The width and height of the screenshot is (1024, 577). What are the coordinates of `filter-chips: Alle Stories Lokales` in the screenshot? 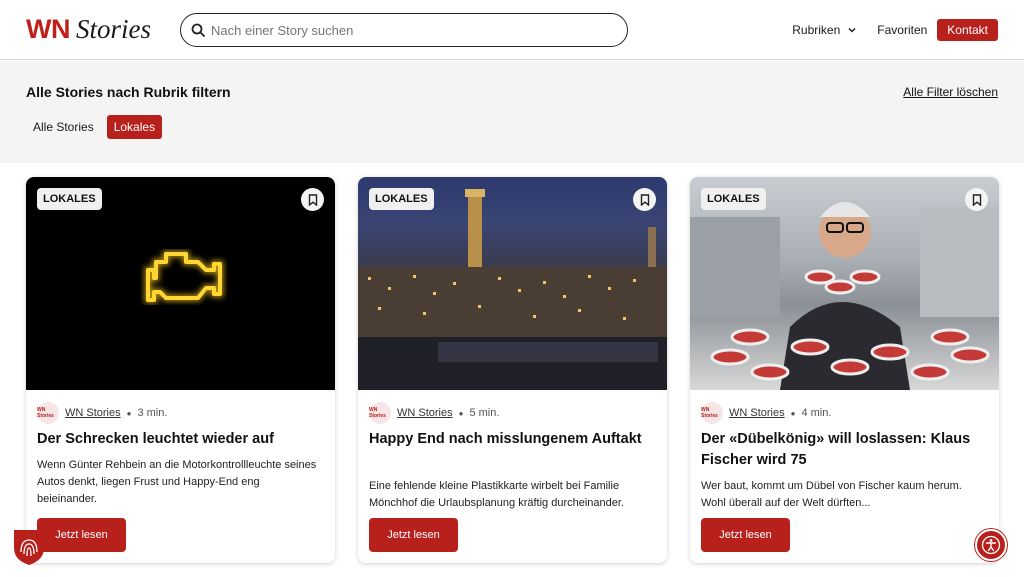 It's located at (97, 127).